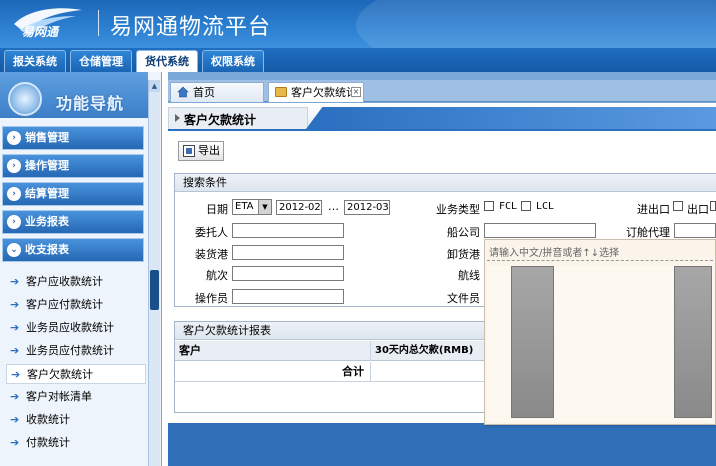 Image resolution: width=716 pixels, height=466 pixels. I want to click on date-label: 日期, so click(217, 209).